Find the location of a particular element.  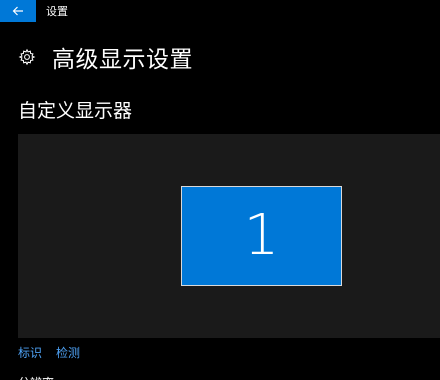

resolution-label: 分辨率 is located at coordinates (36, 377).